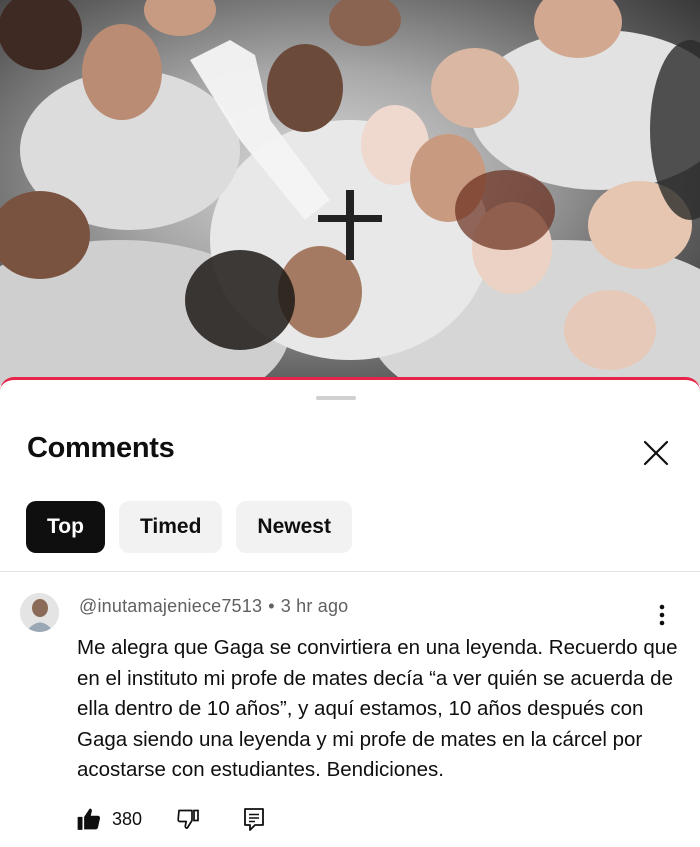 This screenshot has width=700, height=847. I want to click on like-button: 380, so click(109, 819).